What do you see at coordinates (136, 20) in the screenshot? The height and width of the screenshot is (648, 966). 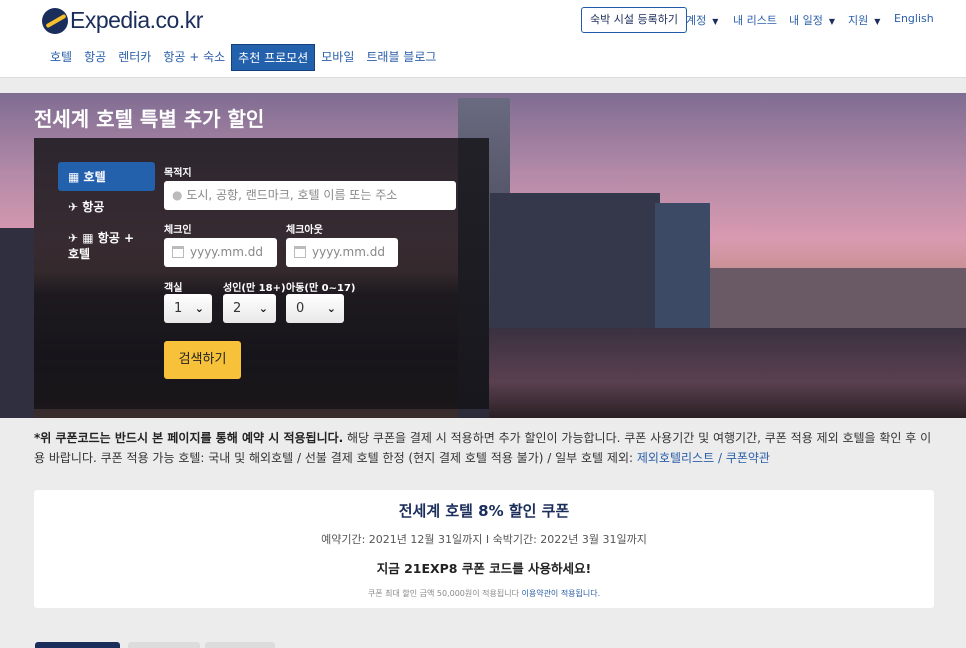 I see `logo-text: Expedia.co.kr` at bounding box center [136, 20].